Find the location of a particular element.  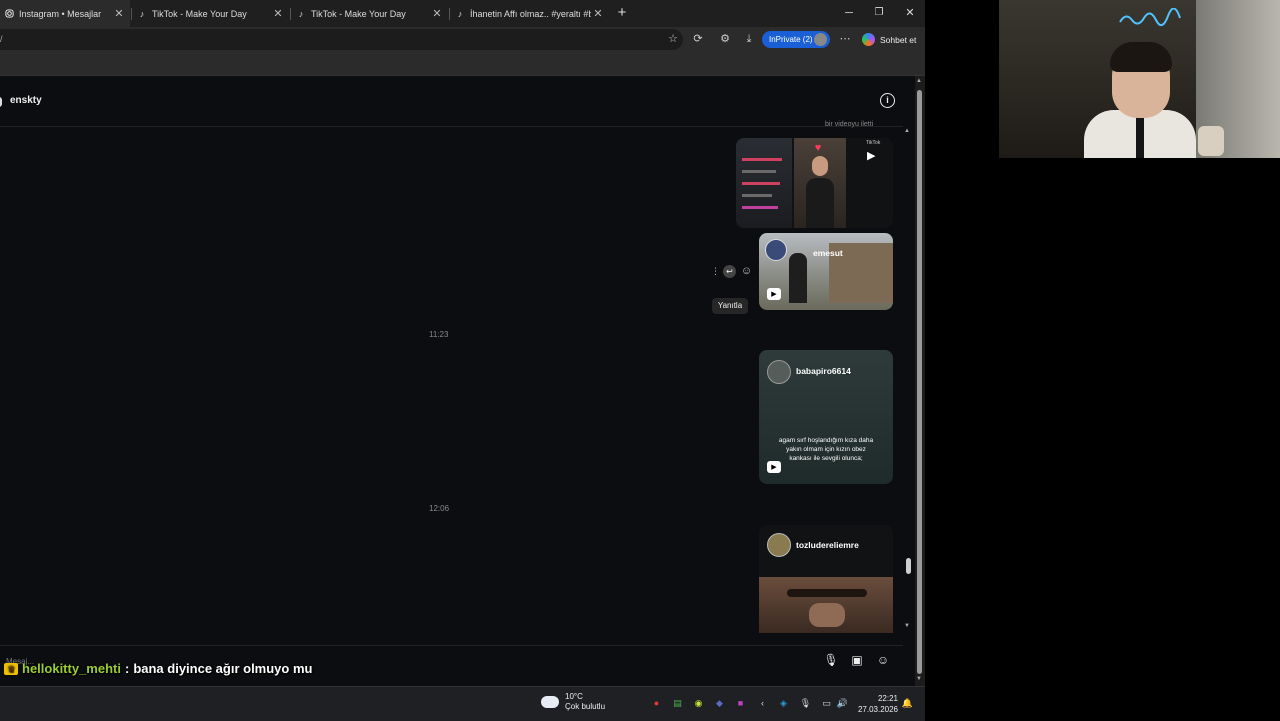

reply-tooltip: Yanıtla is located at coordinates (730, 306).